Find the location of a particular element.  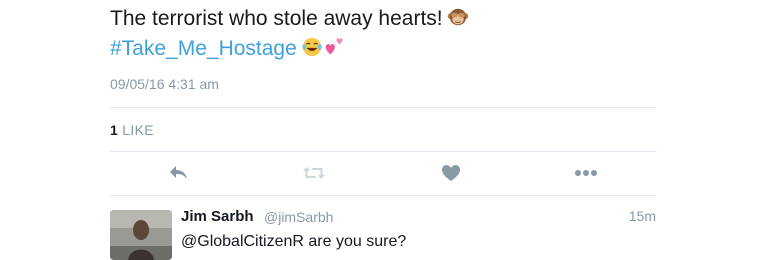

like-count-row: 1 LIKE is located at coordinates (132, 130).